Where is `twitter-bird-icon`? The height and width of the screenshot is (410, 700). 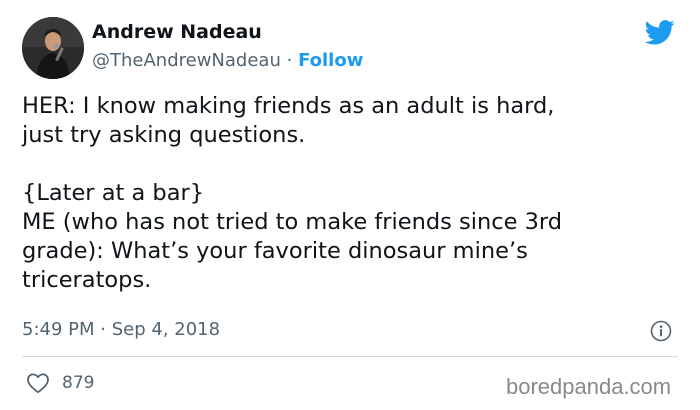 twitter-bird-icon is located at coordinates (660, 32).